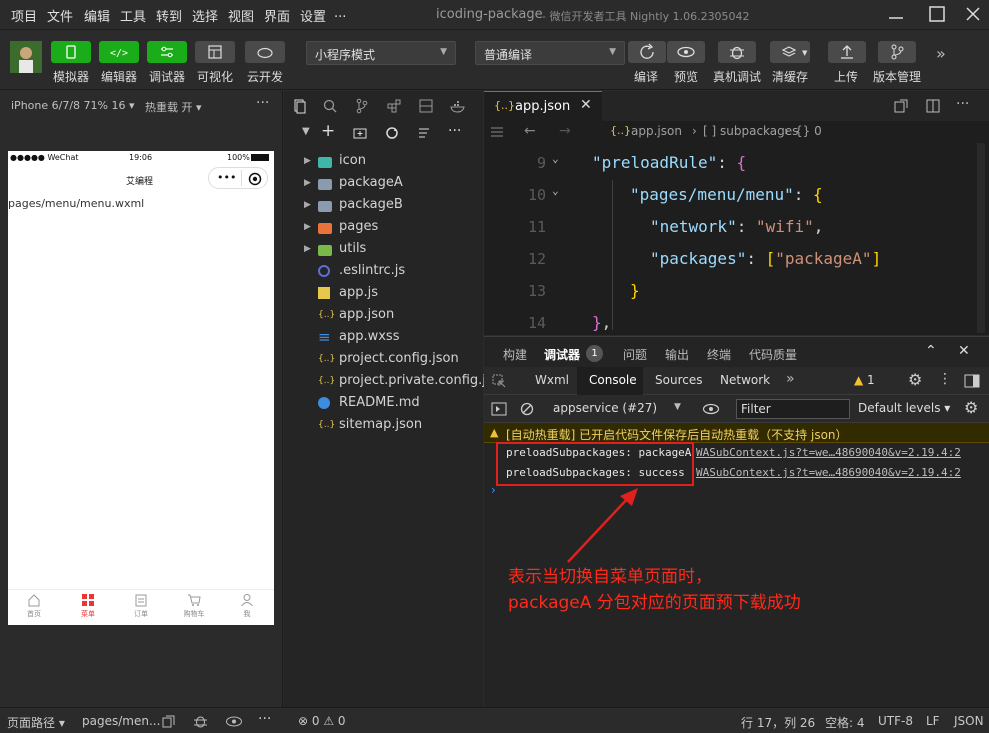 The height and width of the screenshot is (733, 989). Describe the element at coordinates (931, 351) in the screenshot. I see `chevron-up-icon: ⌃` at that location.